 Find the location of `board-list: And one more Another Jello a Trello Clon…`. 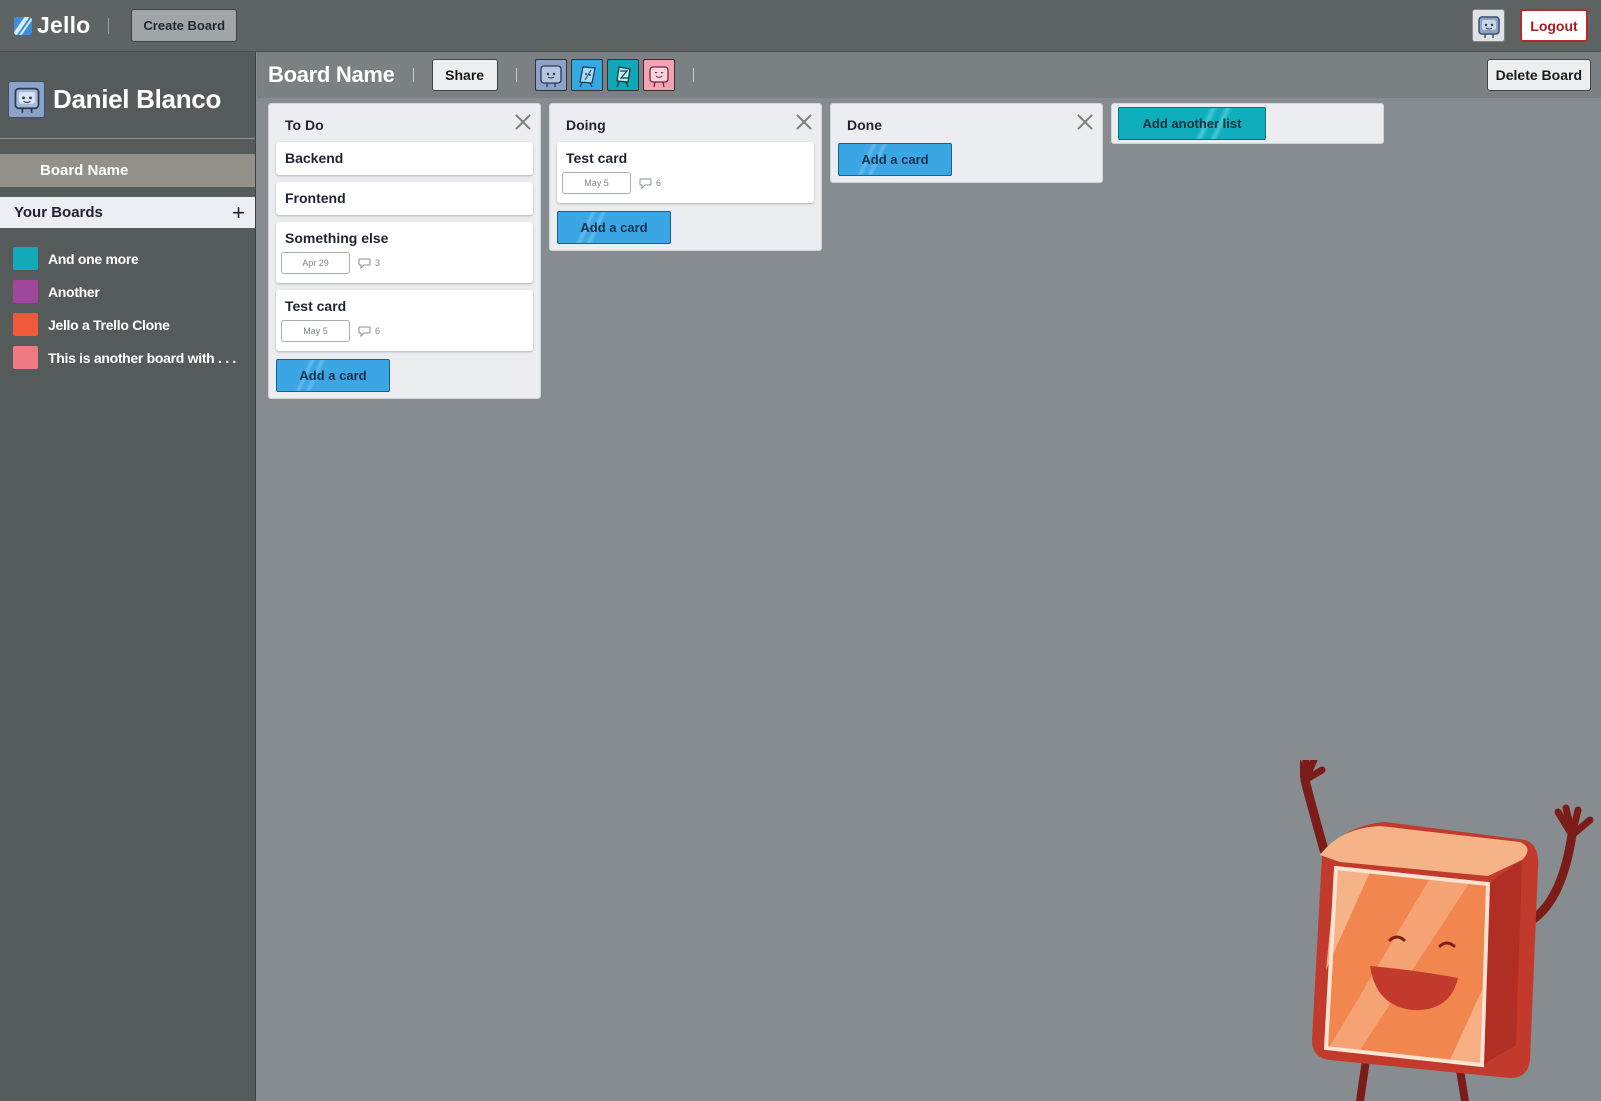

board-list: And one more Another Jello a Trello Clon… is located at coordinates (127, 308).